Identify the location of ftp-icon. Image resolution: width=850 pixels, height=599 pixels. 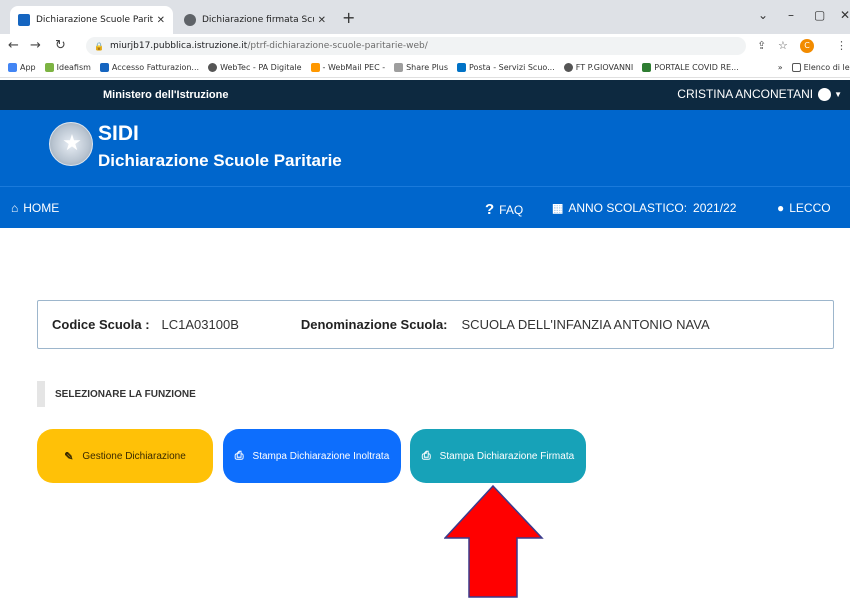
(568, 67).